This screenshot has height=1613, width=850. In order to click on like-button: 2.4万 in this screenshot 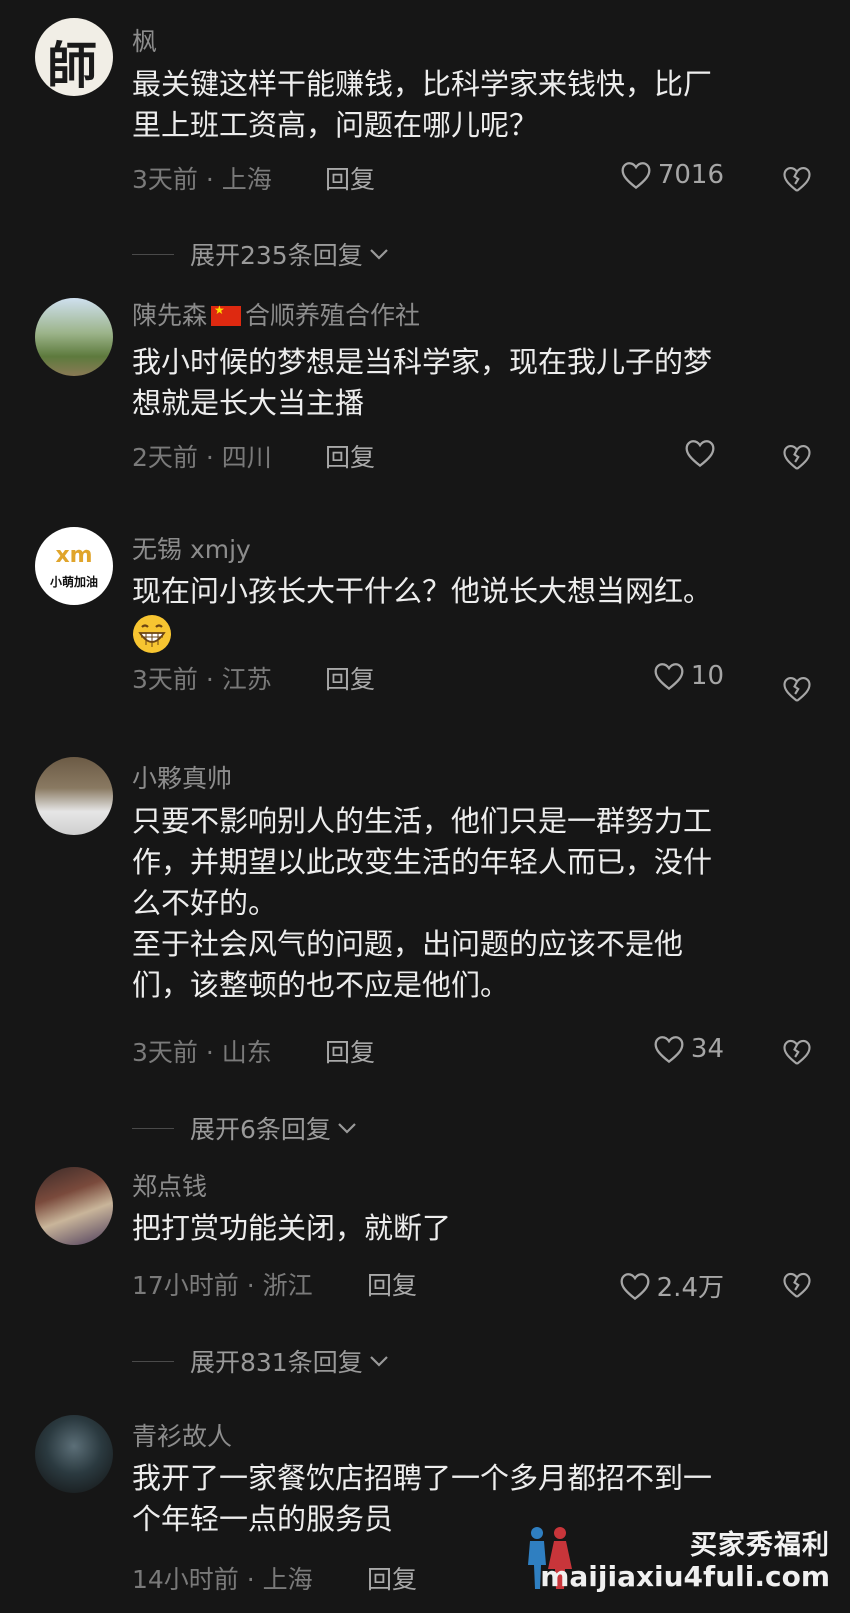, I will do `click(671, 1285)`.